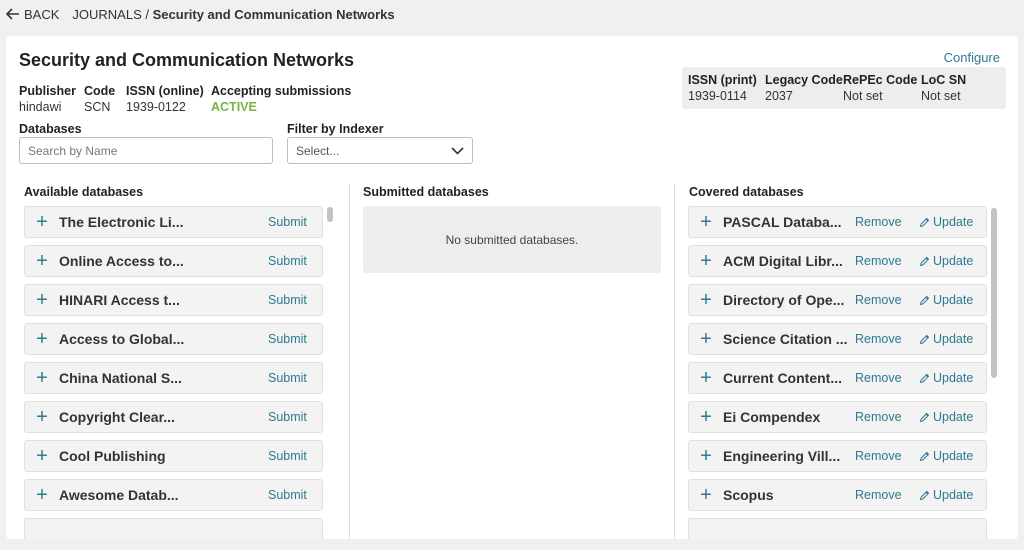 Image resolution: width=1024 pixels, height=550 pixels. I want to click on meta-label: Legacy Code, so click(804, 80).